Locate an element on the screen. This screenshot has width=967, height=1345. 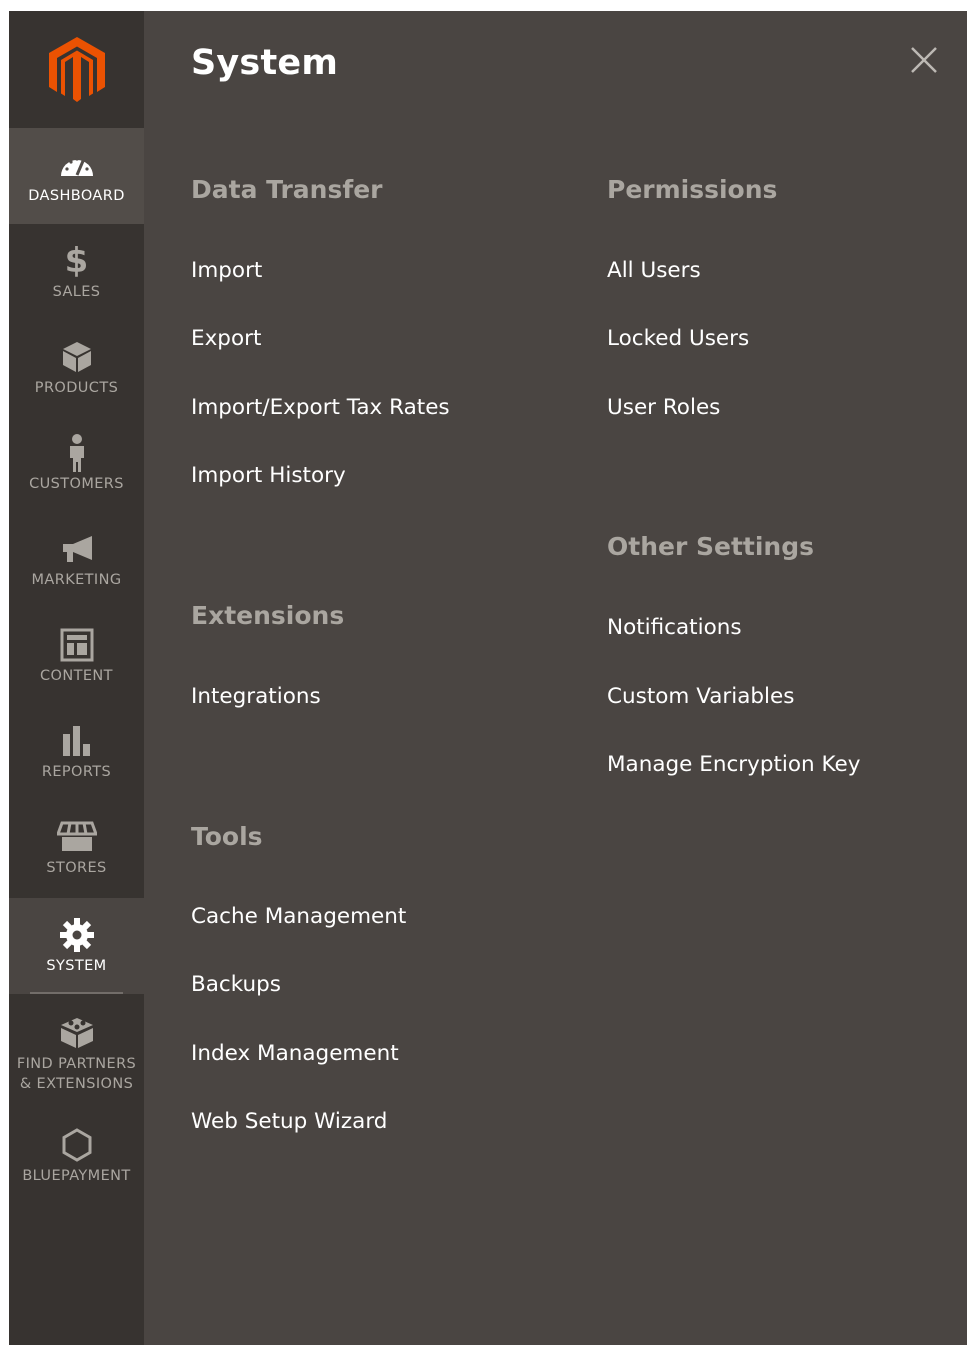
nav-stores: STORES is located at coordinates (76, 848).